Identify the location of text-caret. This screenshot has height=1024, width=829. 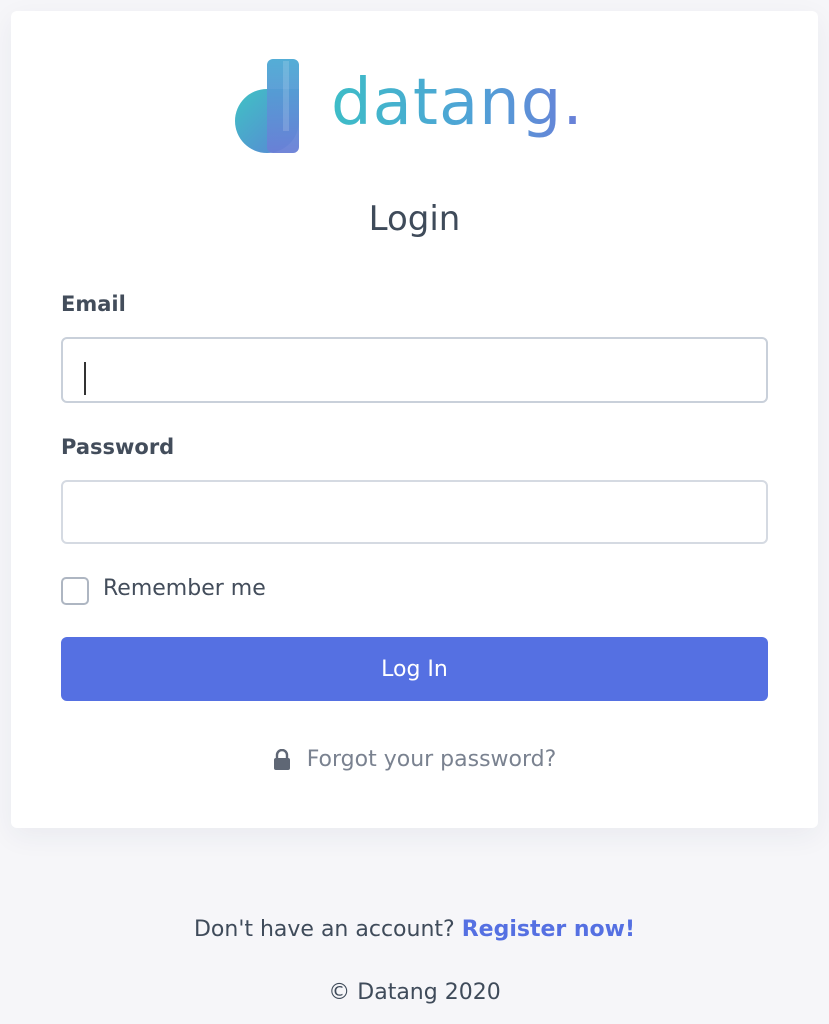
(85, 378).